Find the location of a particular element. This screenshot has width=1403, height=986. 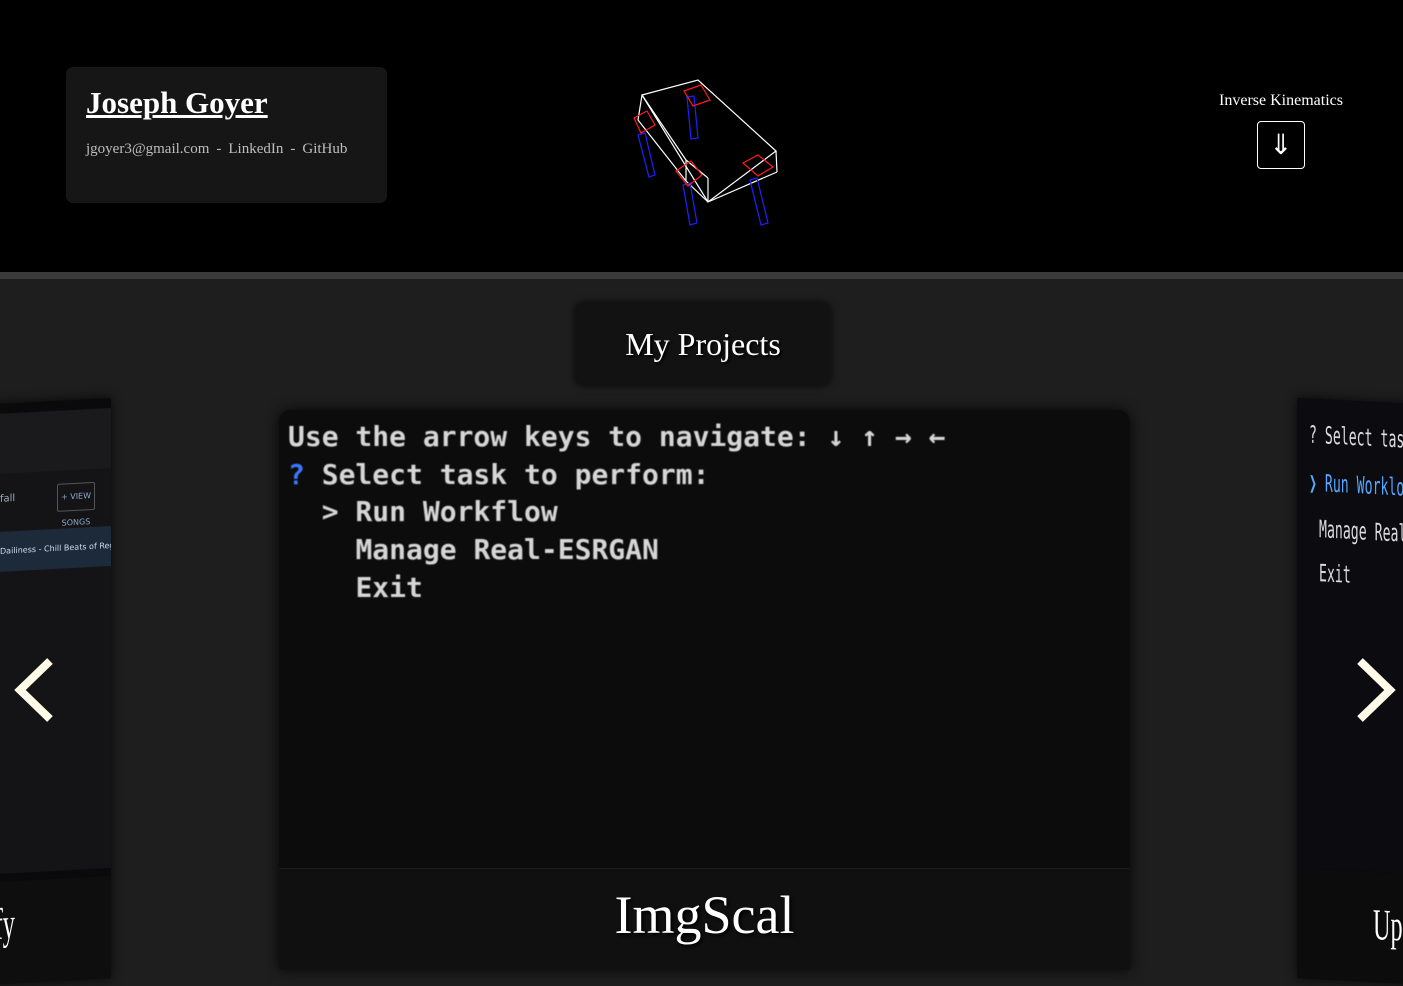

next-card-line: Manage Real-ESRGA is located at coordinates (1361, 533).